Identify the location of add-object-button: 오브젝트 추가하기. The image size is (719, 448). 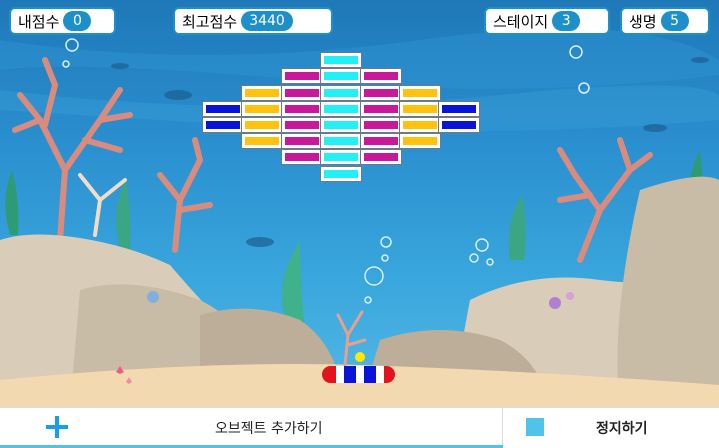
(251, 428).